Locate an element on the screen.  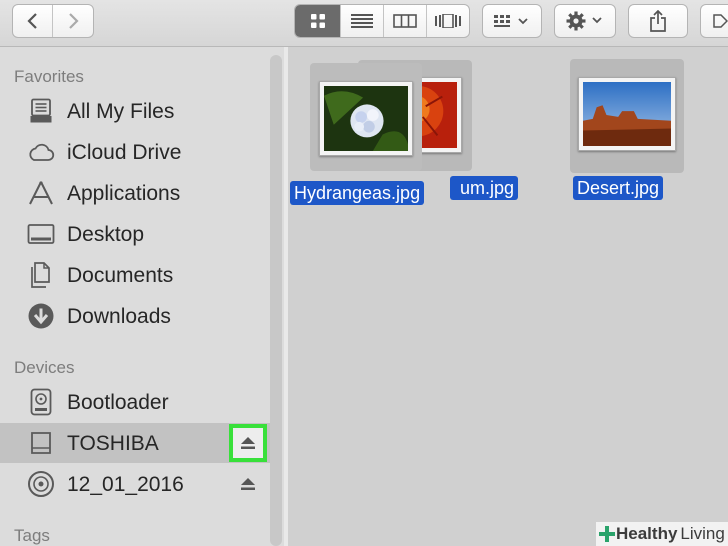
sidebar-item-label: Bootloader is located at coordinates (118, 402).